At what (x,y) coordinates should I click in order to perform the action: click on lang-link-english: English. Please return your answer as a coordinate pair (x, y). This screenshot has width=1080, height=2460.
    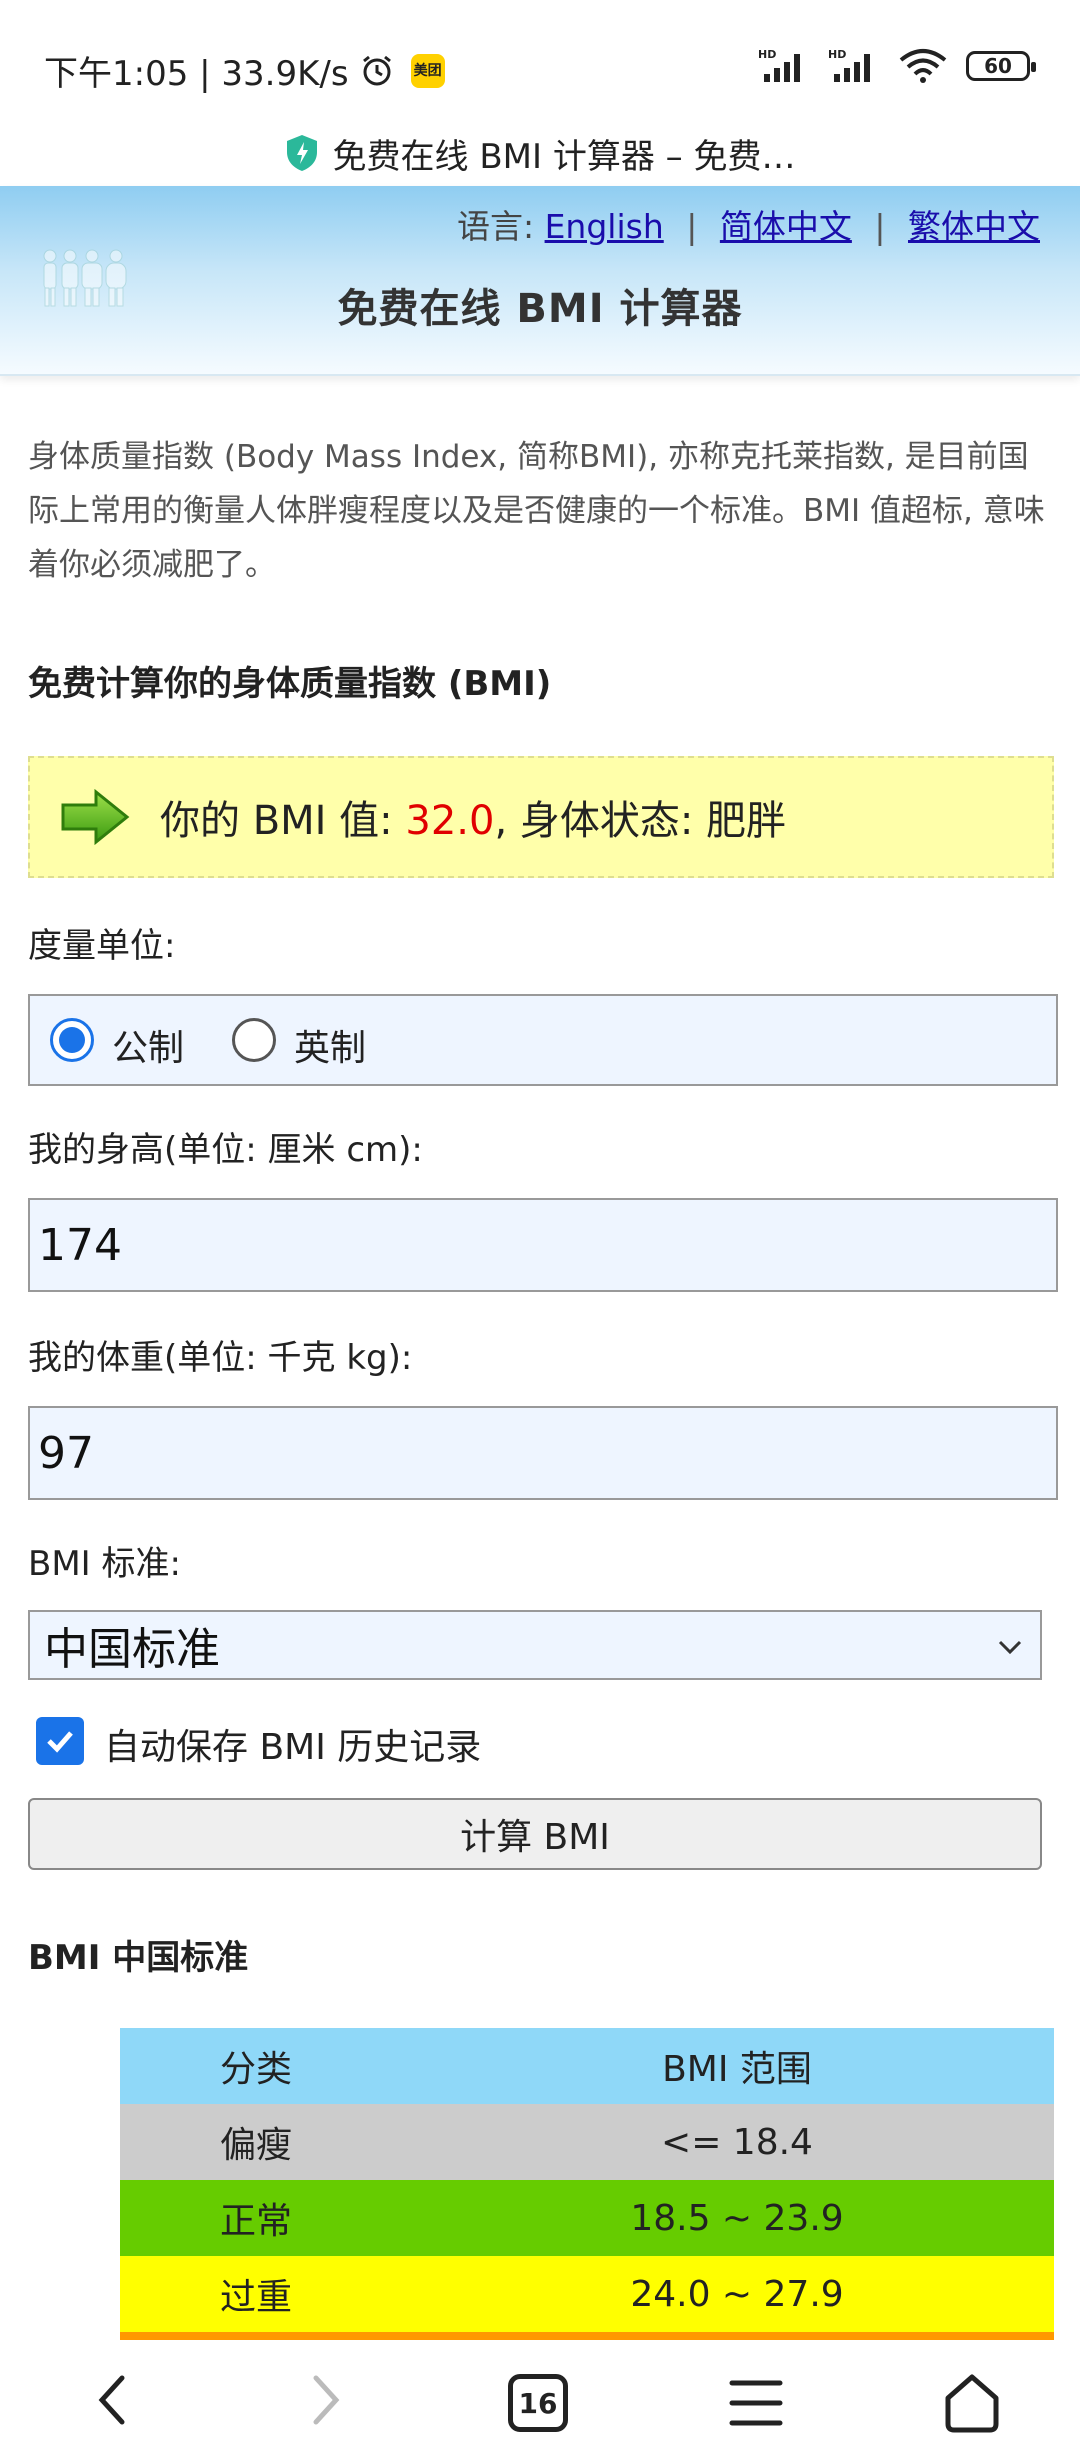
    Looking at the image, I should click on (604, 226).